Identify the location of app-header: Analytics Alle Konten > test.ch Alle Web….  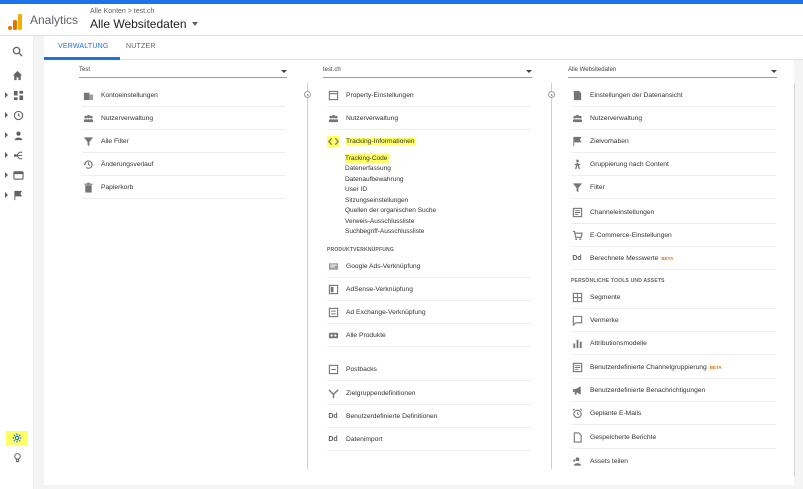
(401, 20).